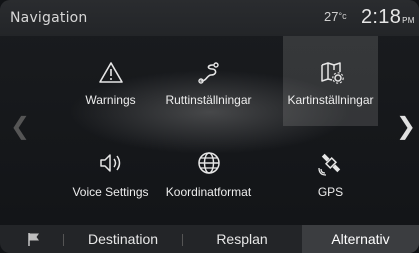 The height and width of the screenshot is (253, 419). What do you see at coordinates (109, 163) in the screenshot?
I see `speaker-icon` at bounding box center [109, 163].